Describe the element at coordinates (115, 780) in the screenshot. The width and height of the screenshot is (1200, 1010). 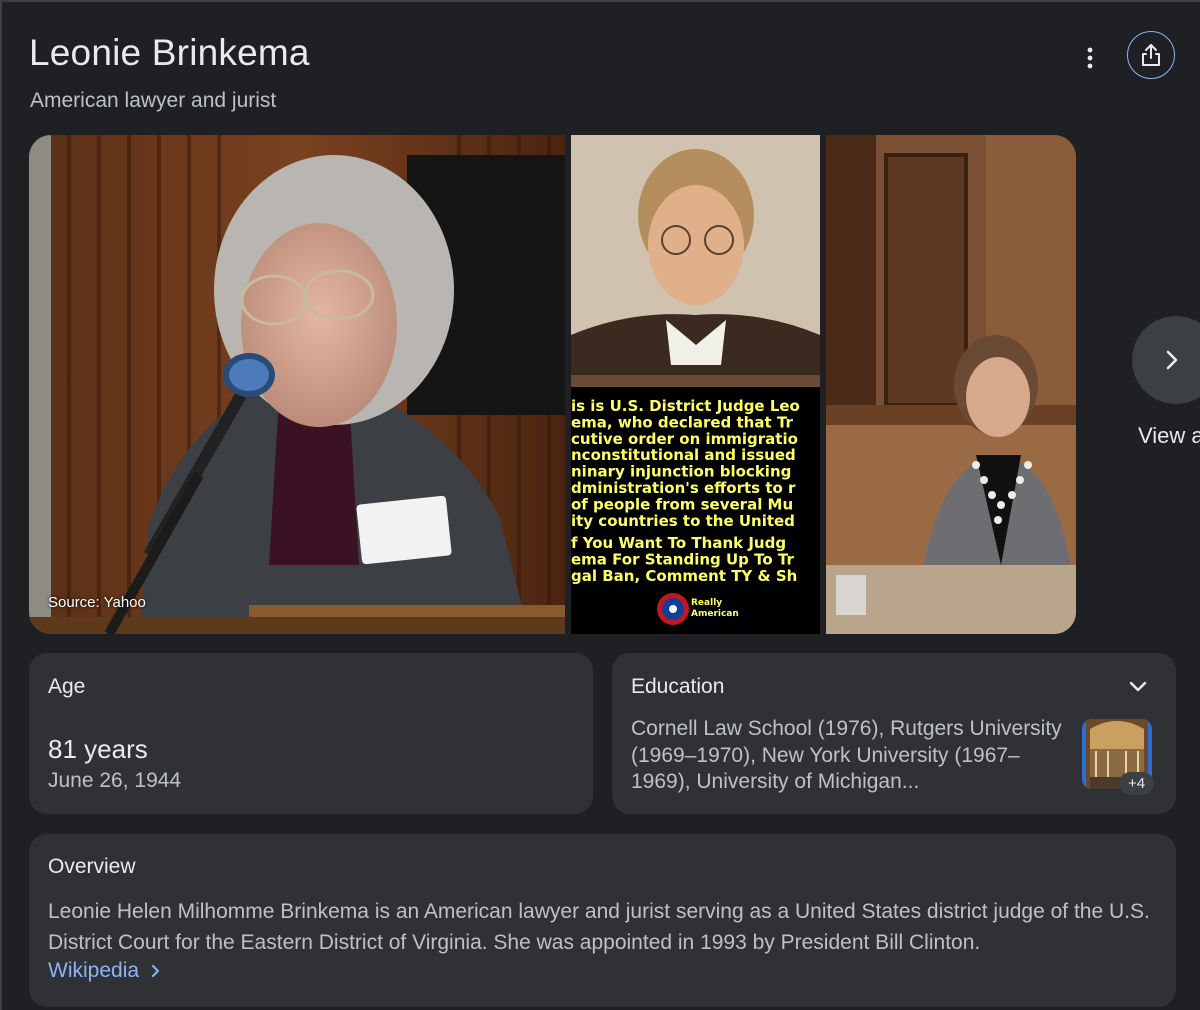
I see `birth-date: June 26, 1944` at that location.